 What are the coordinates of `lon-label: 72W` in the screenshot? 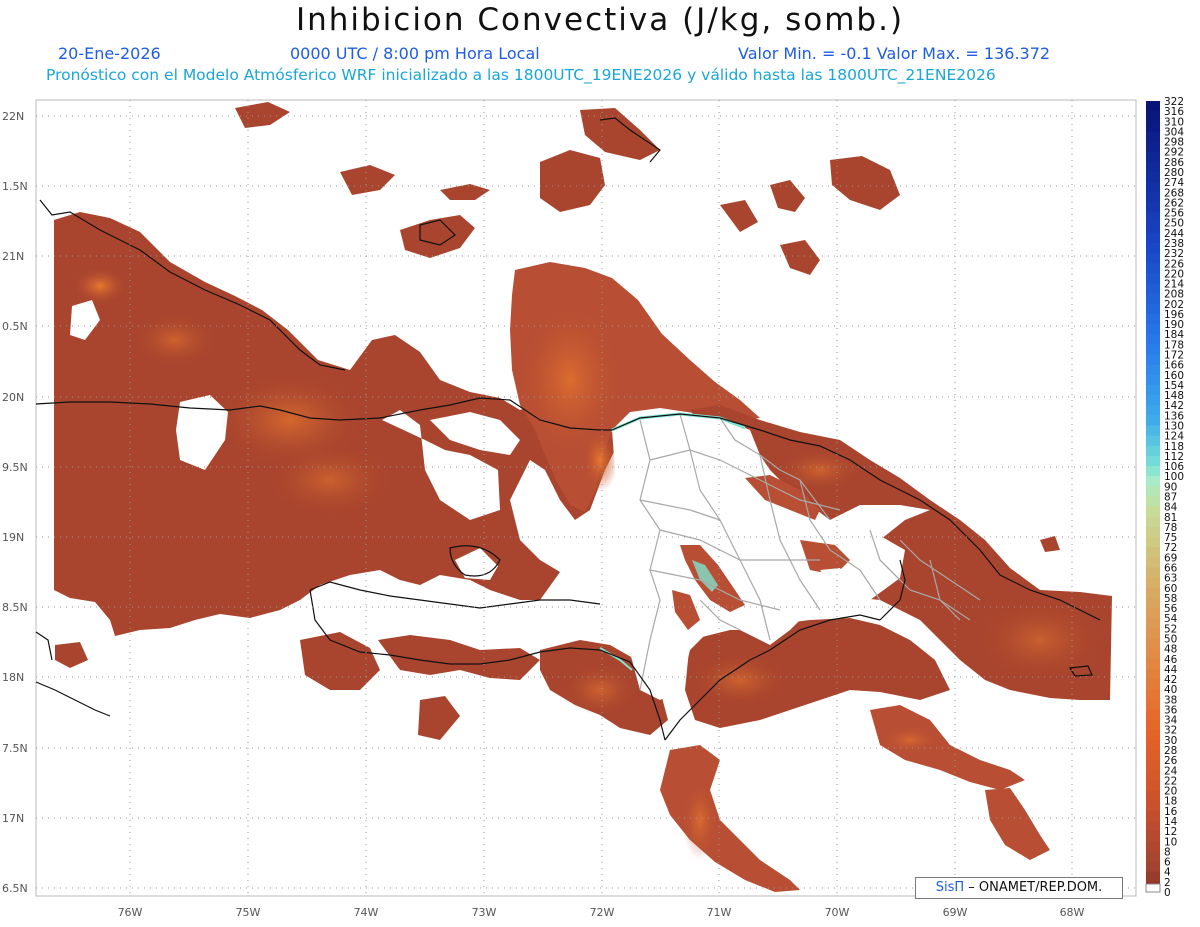 It's located at (602, 912).